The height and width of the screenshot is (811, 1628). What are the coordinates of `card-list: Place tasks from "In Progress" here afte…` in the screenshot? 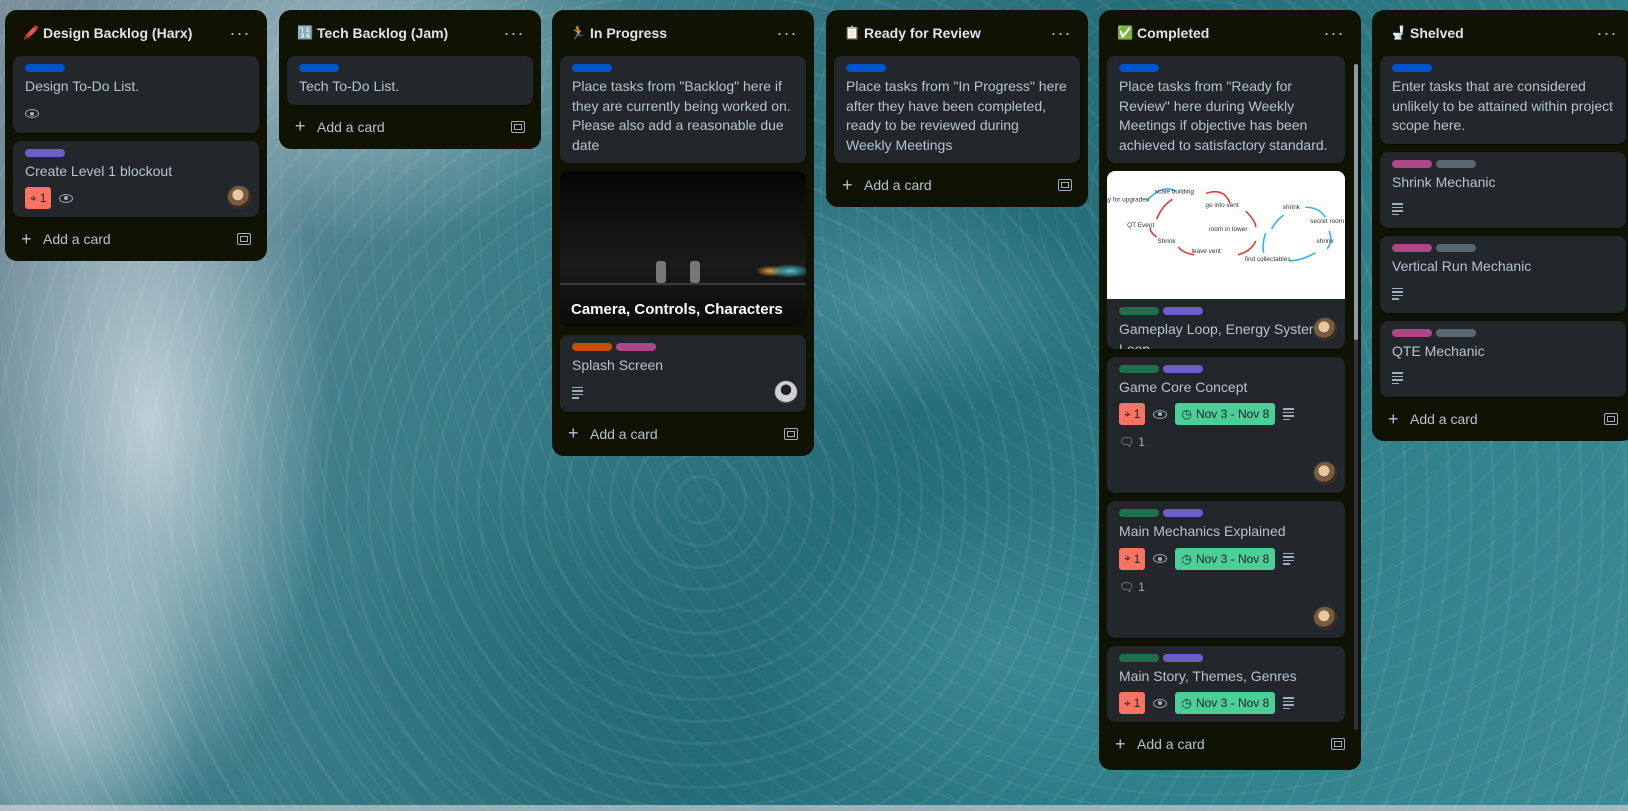 It's located at (957, 109).